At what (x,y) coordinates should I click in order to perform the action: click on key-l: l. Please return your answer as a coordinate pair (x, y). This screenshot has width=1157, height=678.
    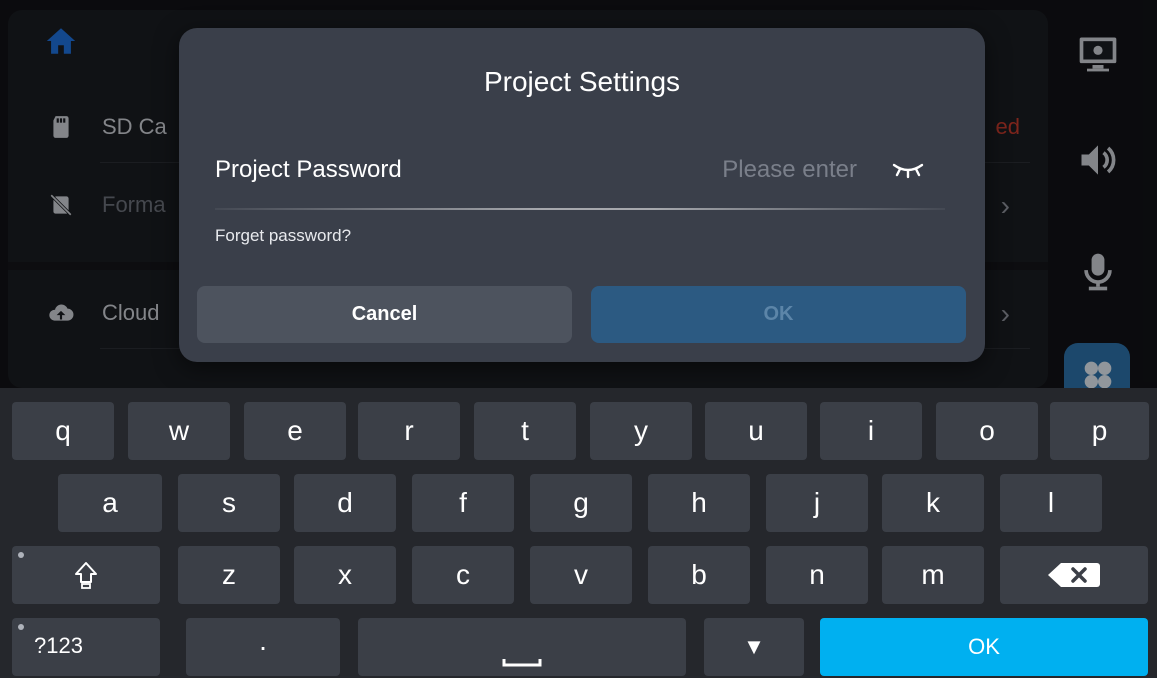
    Looking at the image, I should click on (1051, 503).